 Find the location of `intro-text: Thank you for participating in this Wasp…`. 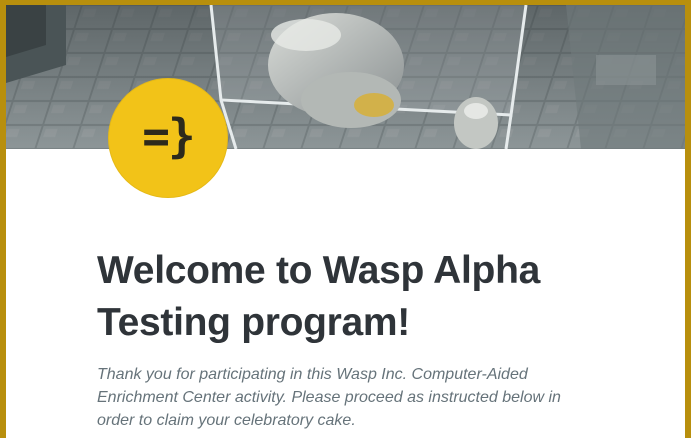

intro-text: Thank you for participating in this Wasp… is located at coordinates (329, 397).